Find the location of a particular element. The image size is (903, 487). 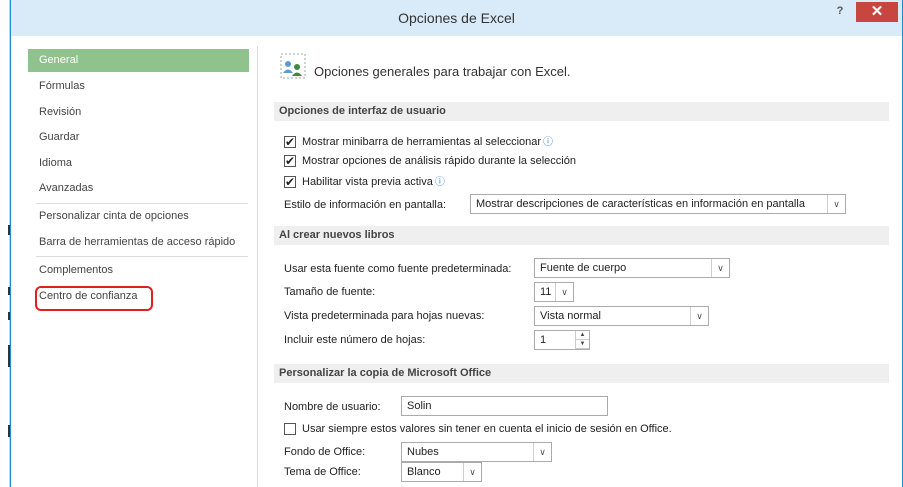

title-bar: Opciones de Excel ? ✕ is located at coordinates (456, 18).